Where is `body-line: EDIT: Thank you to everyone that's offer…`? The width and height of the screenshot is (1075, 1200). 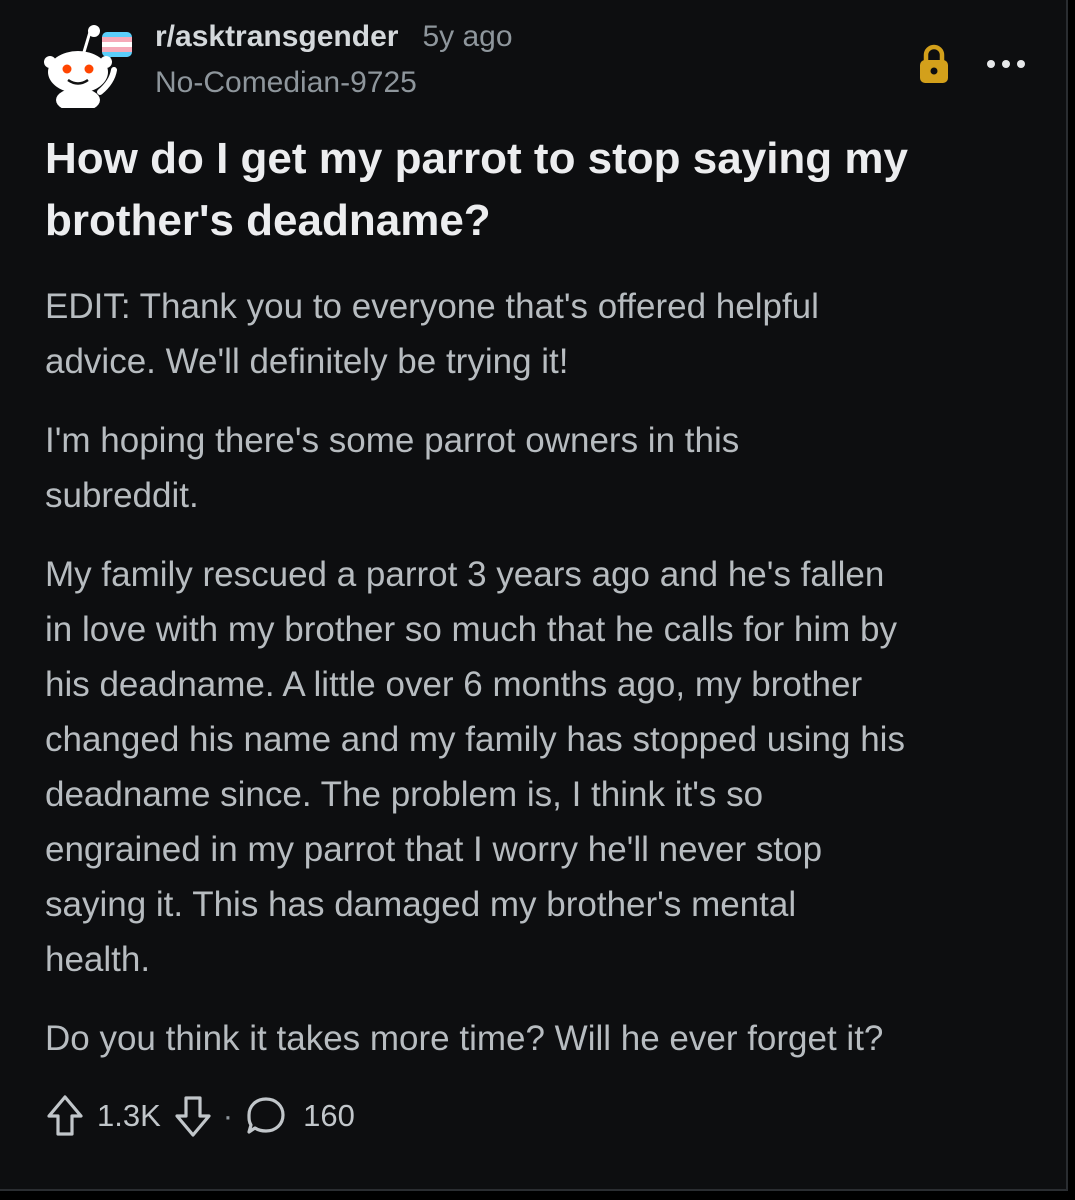 body-line: EDIT: Thank you to everyone that's offer… is located at coordinates (432, 306).